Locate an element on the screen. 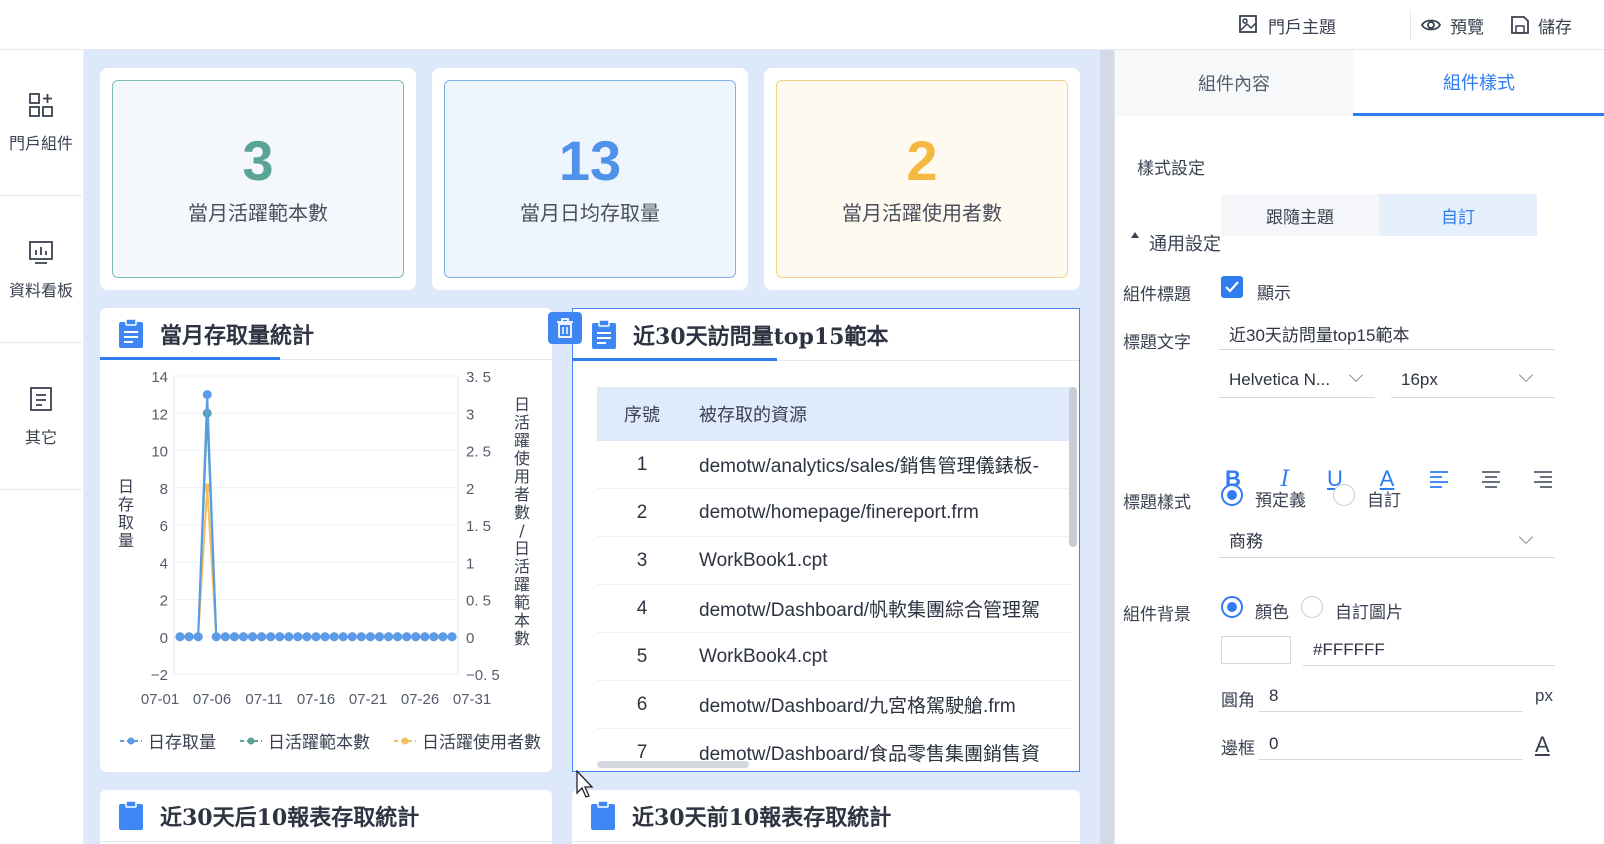 The height and width of the screenshot is (844, 1604). widget-background-label: 組件背景 is located at coordinates (1157, 614).